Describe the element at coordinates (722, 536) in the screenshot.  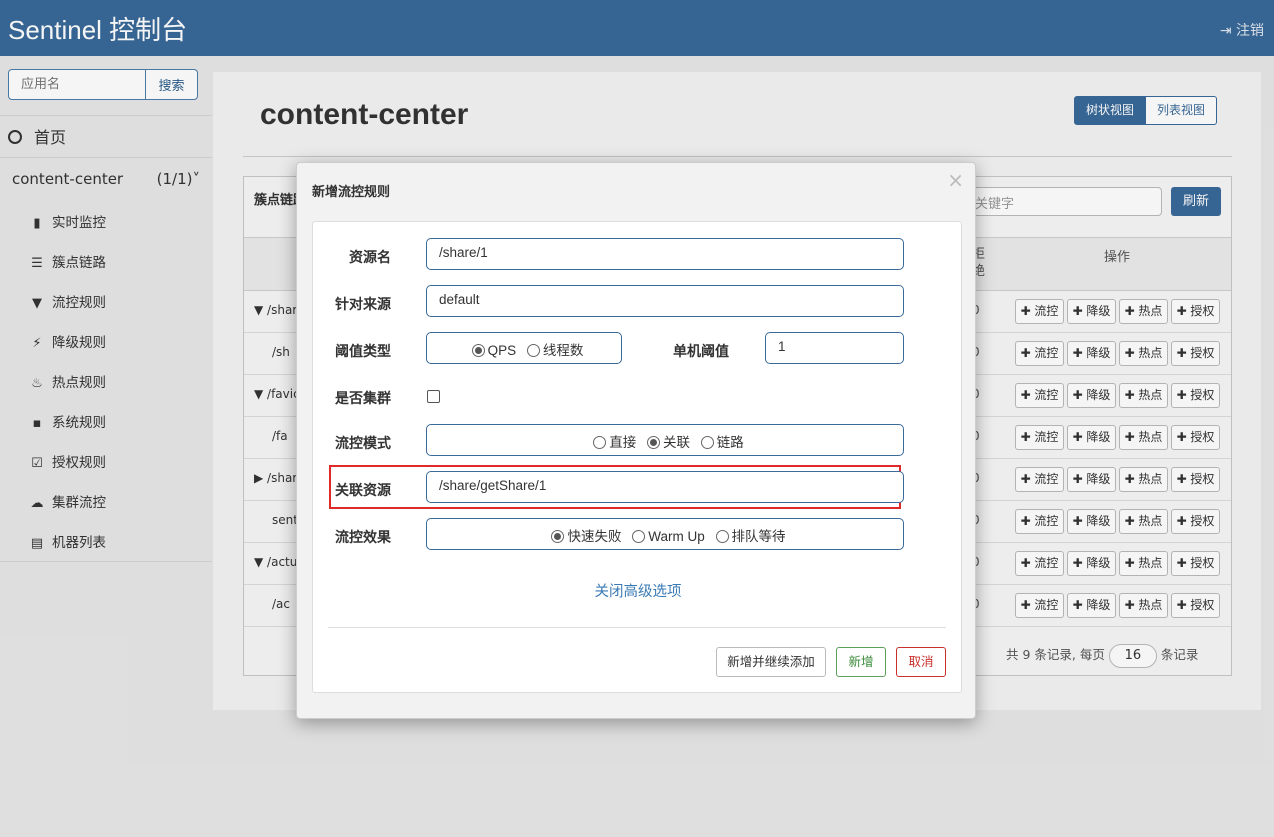
I see `effect-queue-radio` at that location.